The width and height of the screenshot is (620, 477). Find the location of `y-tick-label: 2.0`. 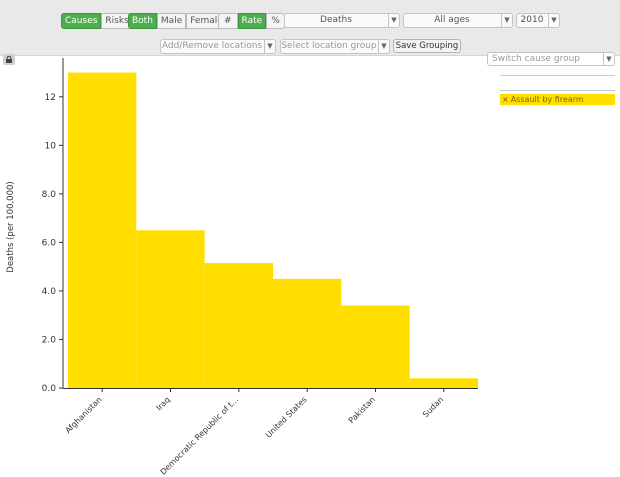

y-tick-label: 2.0 is located at coordinates (49, 340).